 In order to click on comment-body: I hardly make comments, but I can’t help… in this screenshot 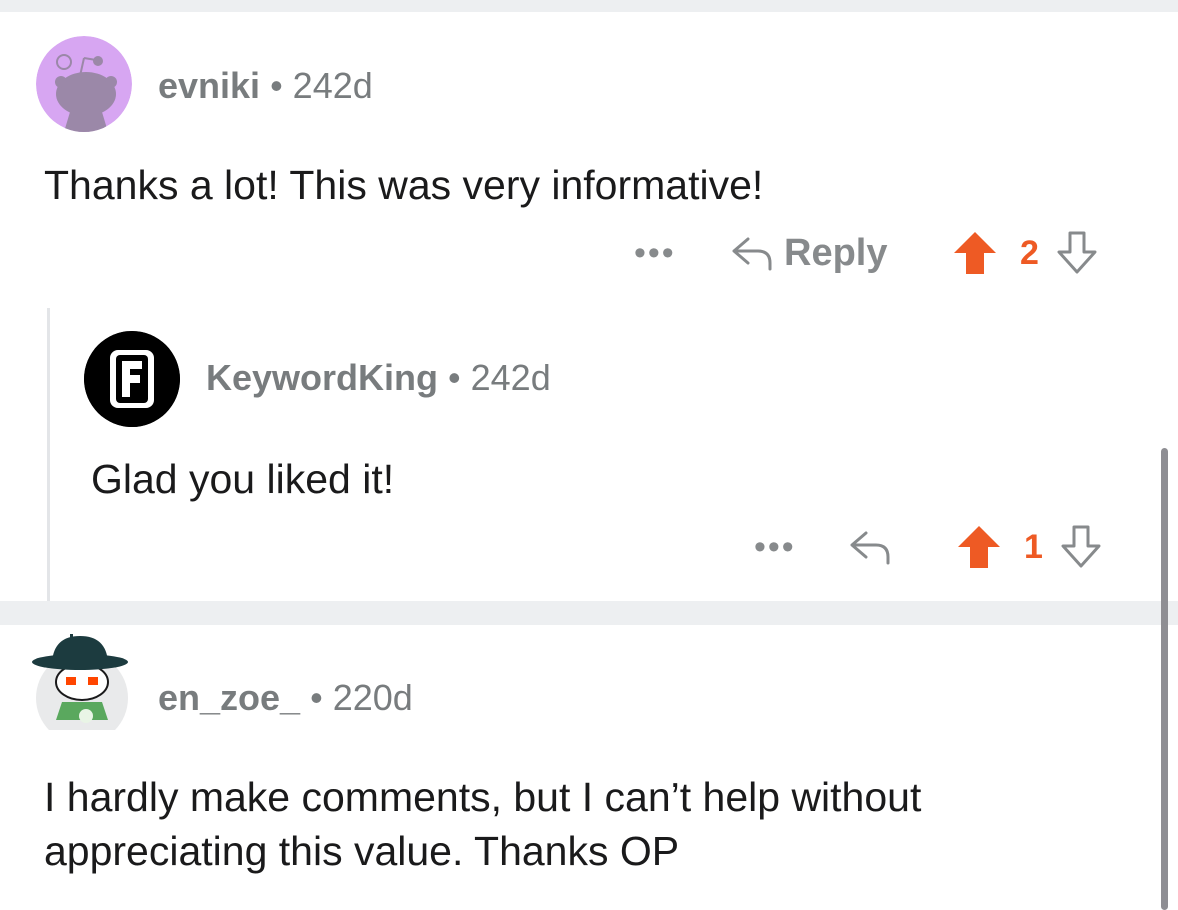, I will do `click(483, 824)`.